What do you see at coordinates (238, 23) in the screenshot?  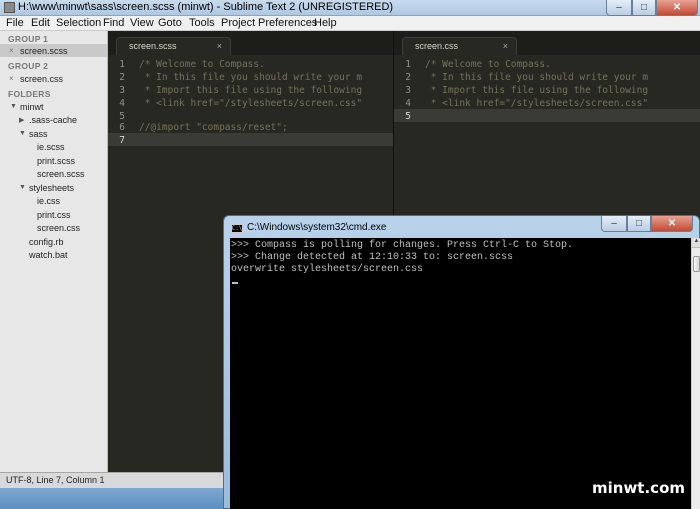 I see `menu-project: Project` at bounding box center [238, 23].